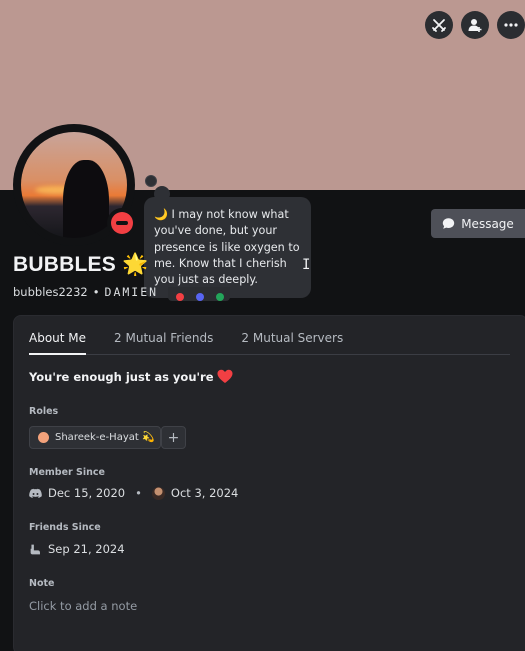 The image size is (525, 651). Describe the element at coordinates (58, 335) in the screenshot. I see `tab-about-me: About Me` at that location.